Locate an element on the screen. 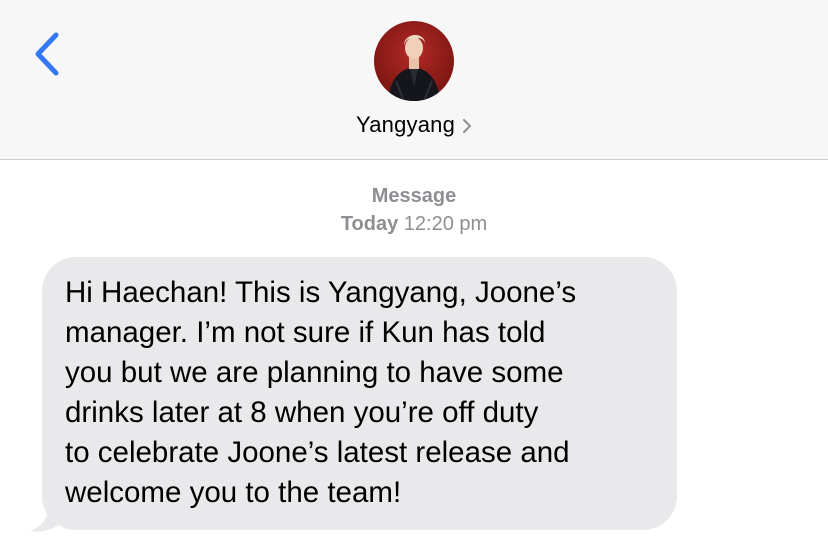 The width and height of the screenshot is (828, 537). contact-avatar is located at coordinates (414, 61).